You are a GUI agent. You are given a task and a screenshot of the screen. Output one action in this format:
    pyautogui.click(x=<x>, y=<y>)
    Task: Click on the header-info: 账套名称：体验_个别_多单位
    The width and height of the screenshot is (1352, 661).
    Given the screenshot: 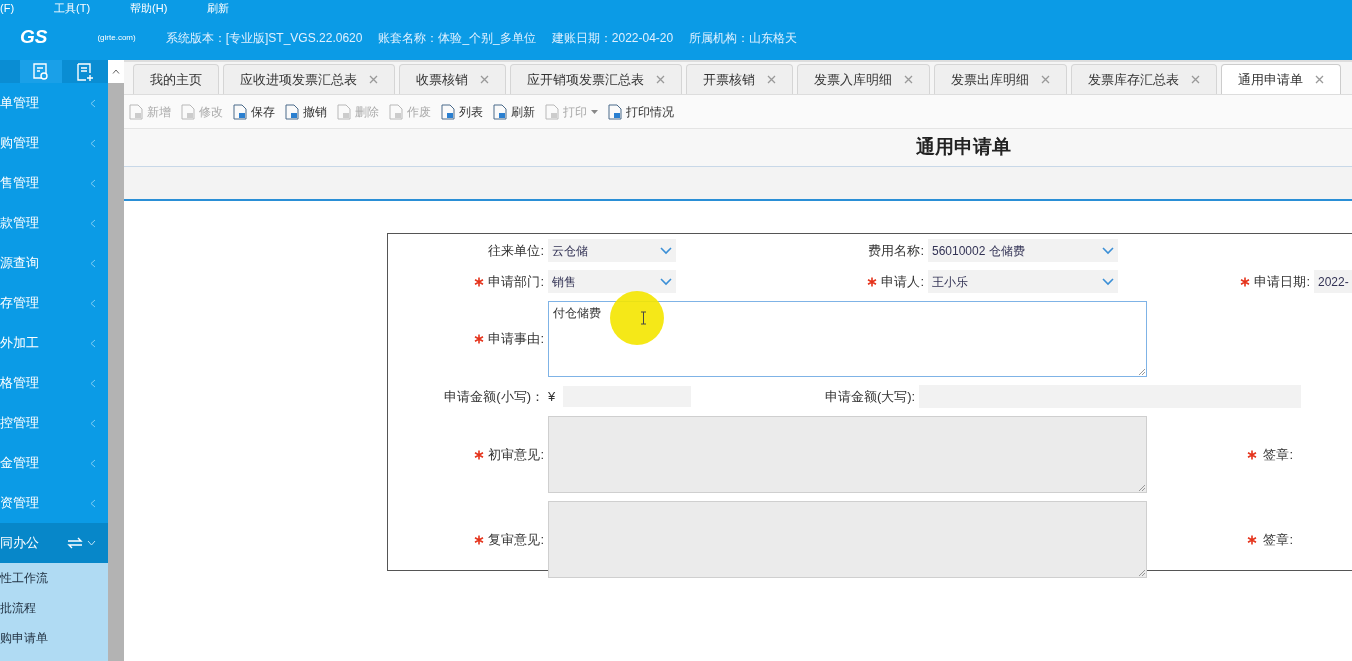 What is the action you would take?
    pyautogui.click(x=457, y=38)
    